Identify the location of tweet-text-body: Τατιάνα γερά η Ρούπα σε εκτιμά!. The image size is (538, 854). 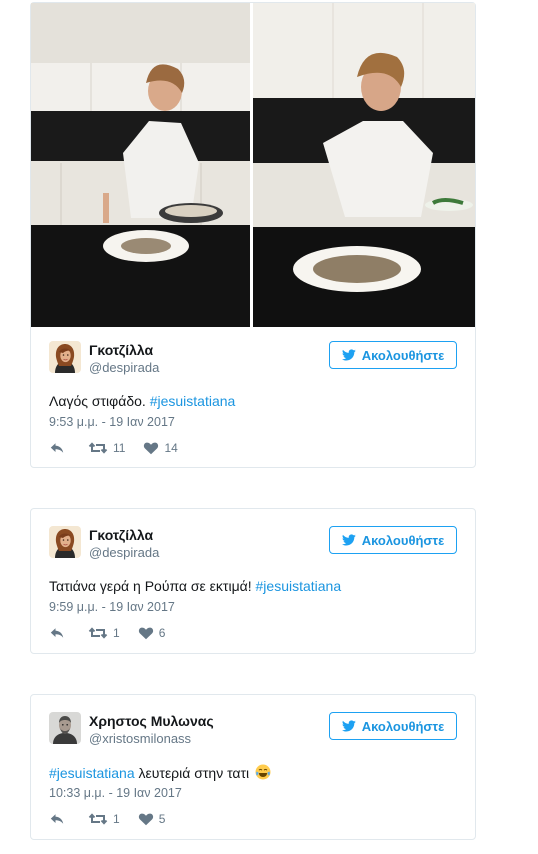
(152, 586).